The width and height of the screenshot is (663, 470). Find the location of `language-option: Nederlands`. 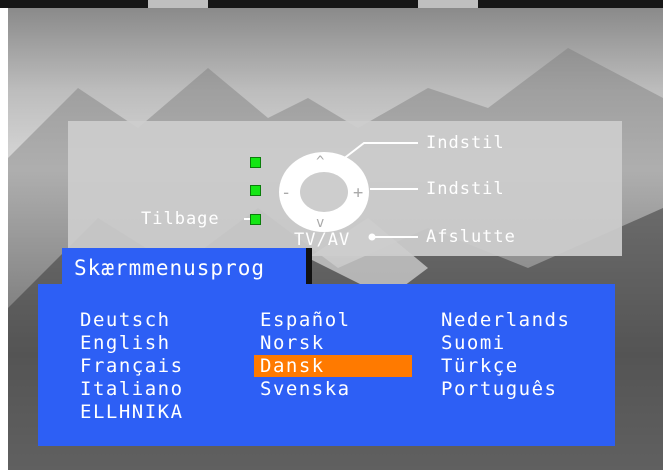

language-option: Nederlands is located at coordinates (505, 320).